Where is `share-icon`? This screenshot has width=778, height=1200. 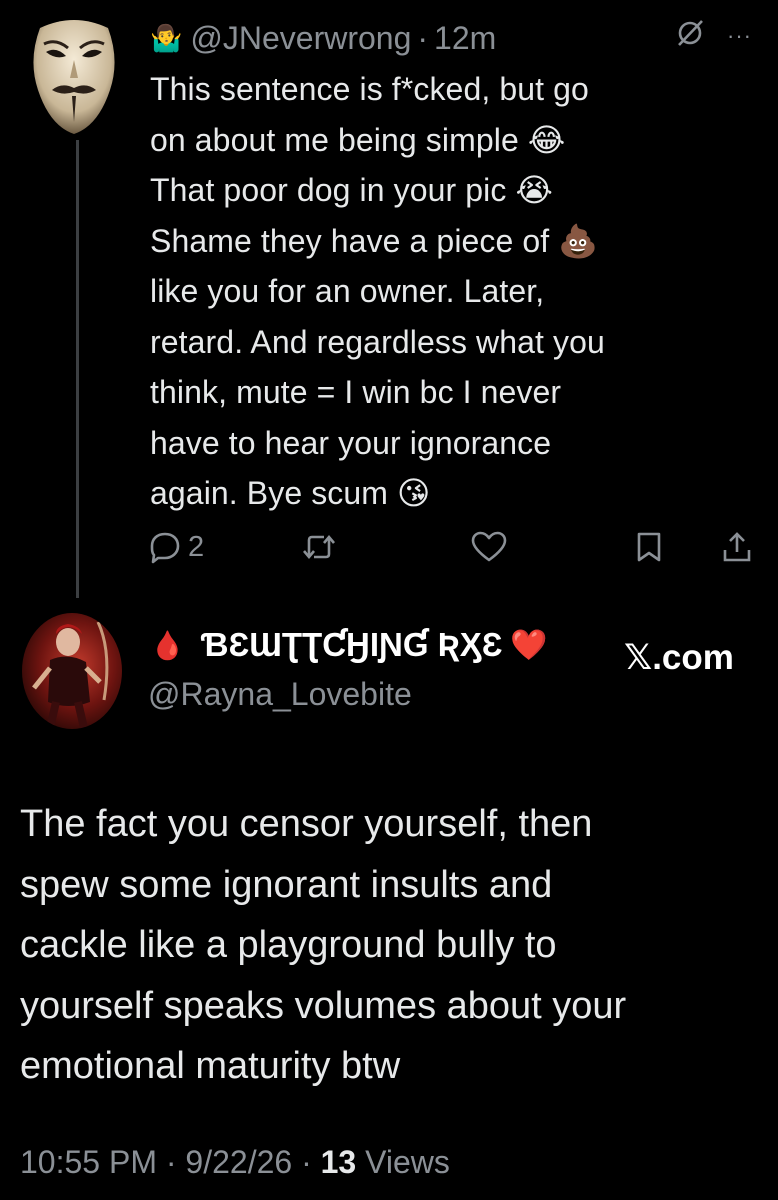 share-icon is located at coordinates (737, 547).